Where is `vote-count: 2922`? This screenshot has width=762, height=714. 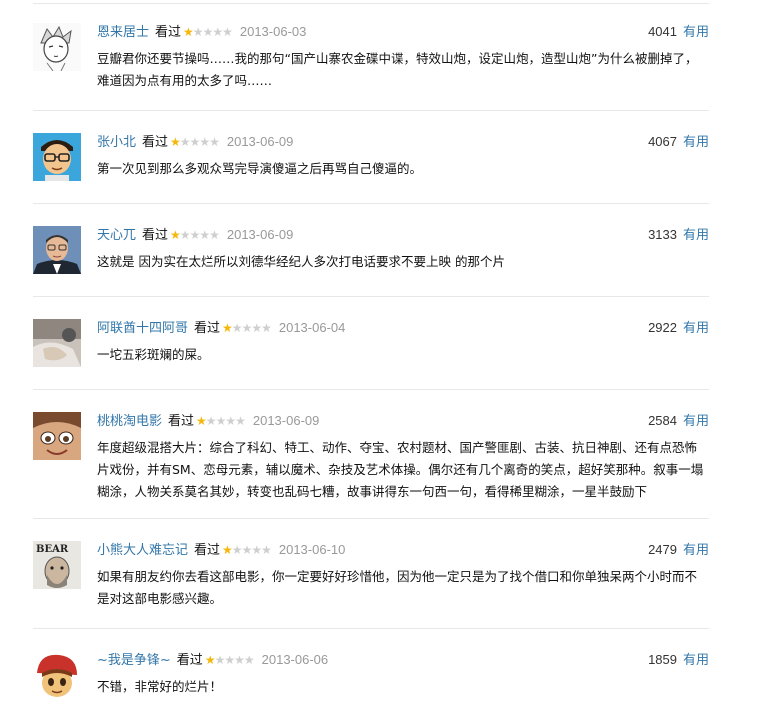
vote-count: 2922 is located at coordinates (662, 327).